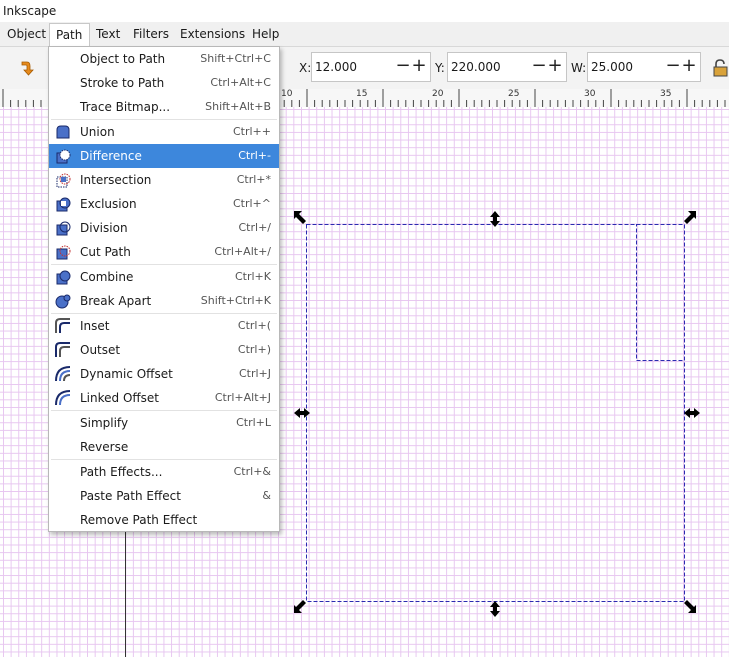  Describe the element at coordinates (690, 217) in the screenshot. I see `handle-top-right` at that location.